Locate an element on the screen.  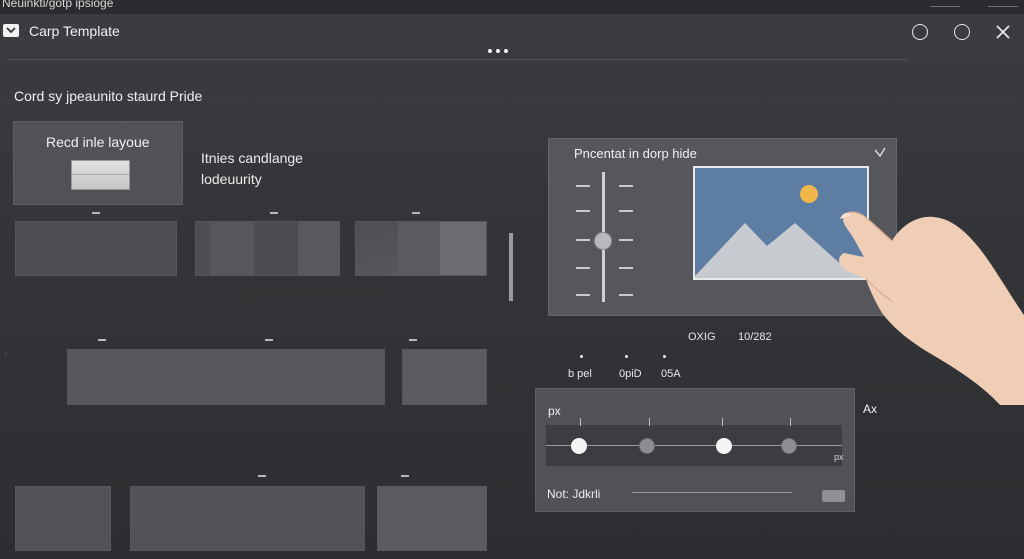
vertical-slider-knob is located at coordinates (603, 241).